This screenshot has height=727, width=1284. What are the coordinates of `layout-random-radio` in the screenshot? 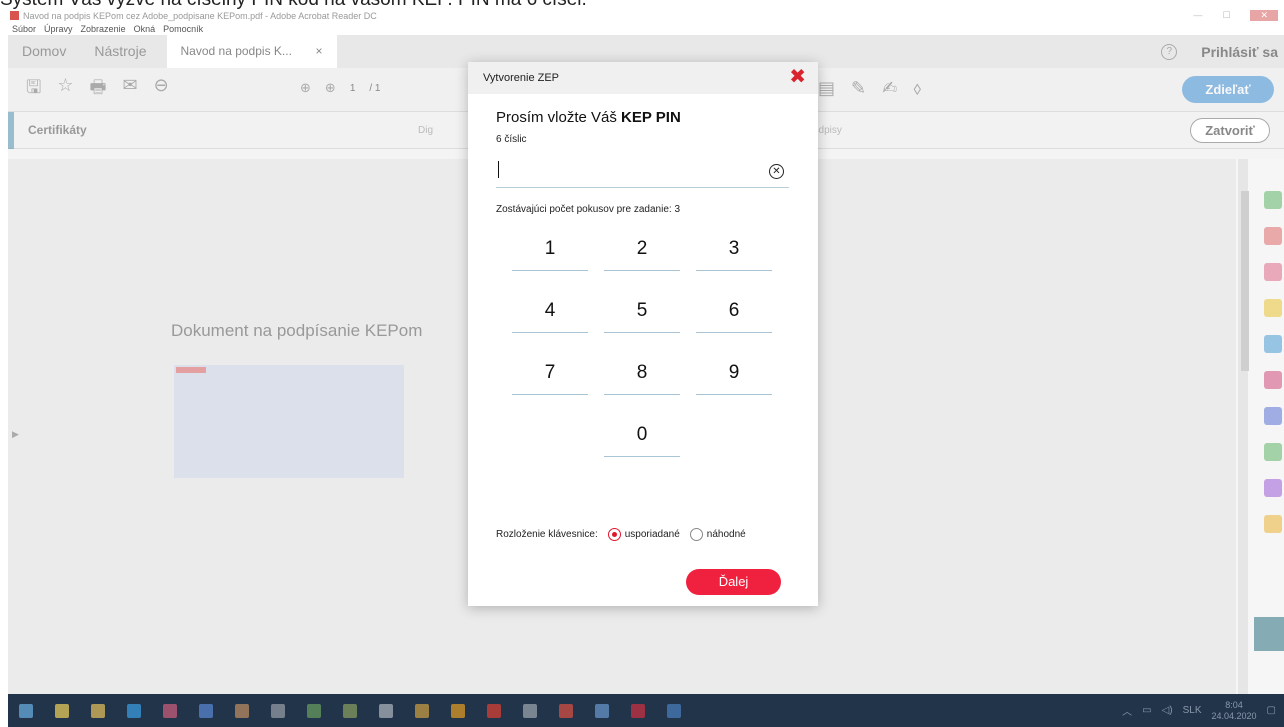 It's located at (696, 534).